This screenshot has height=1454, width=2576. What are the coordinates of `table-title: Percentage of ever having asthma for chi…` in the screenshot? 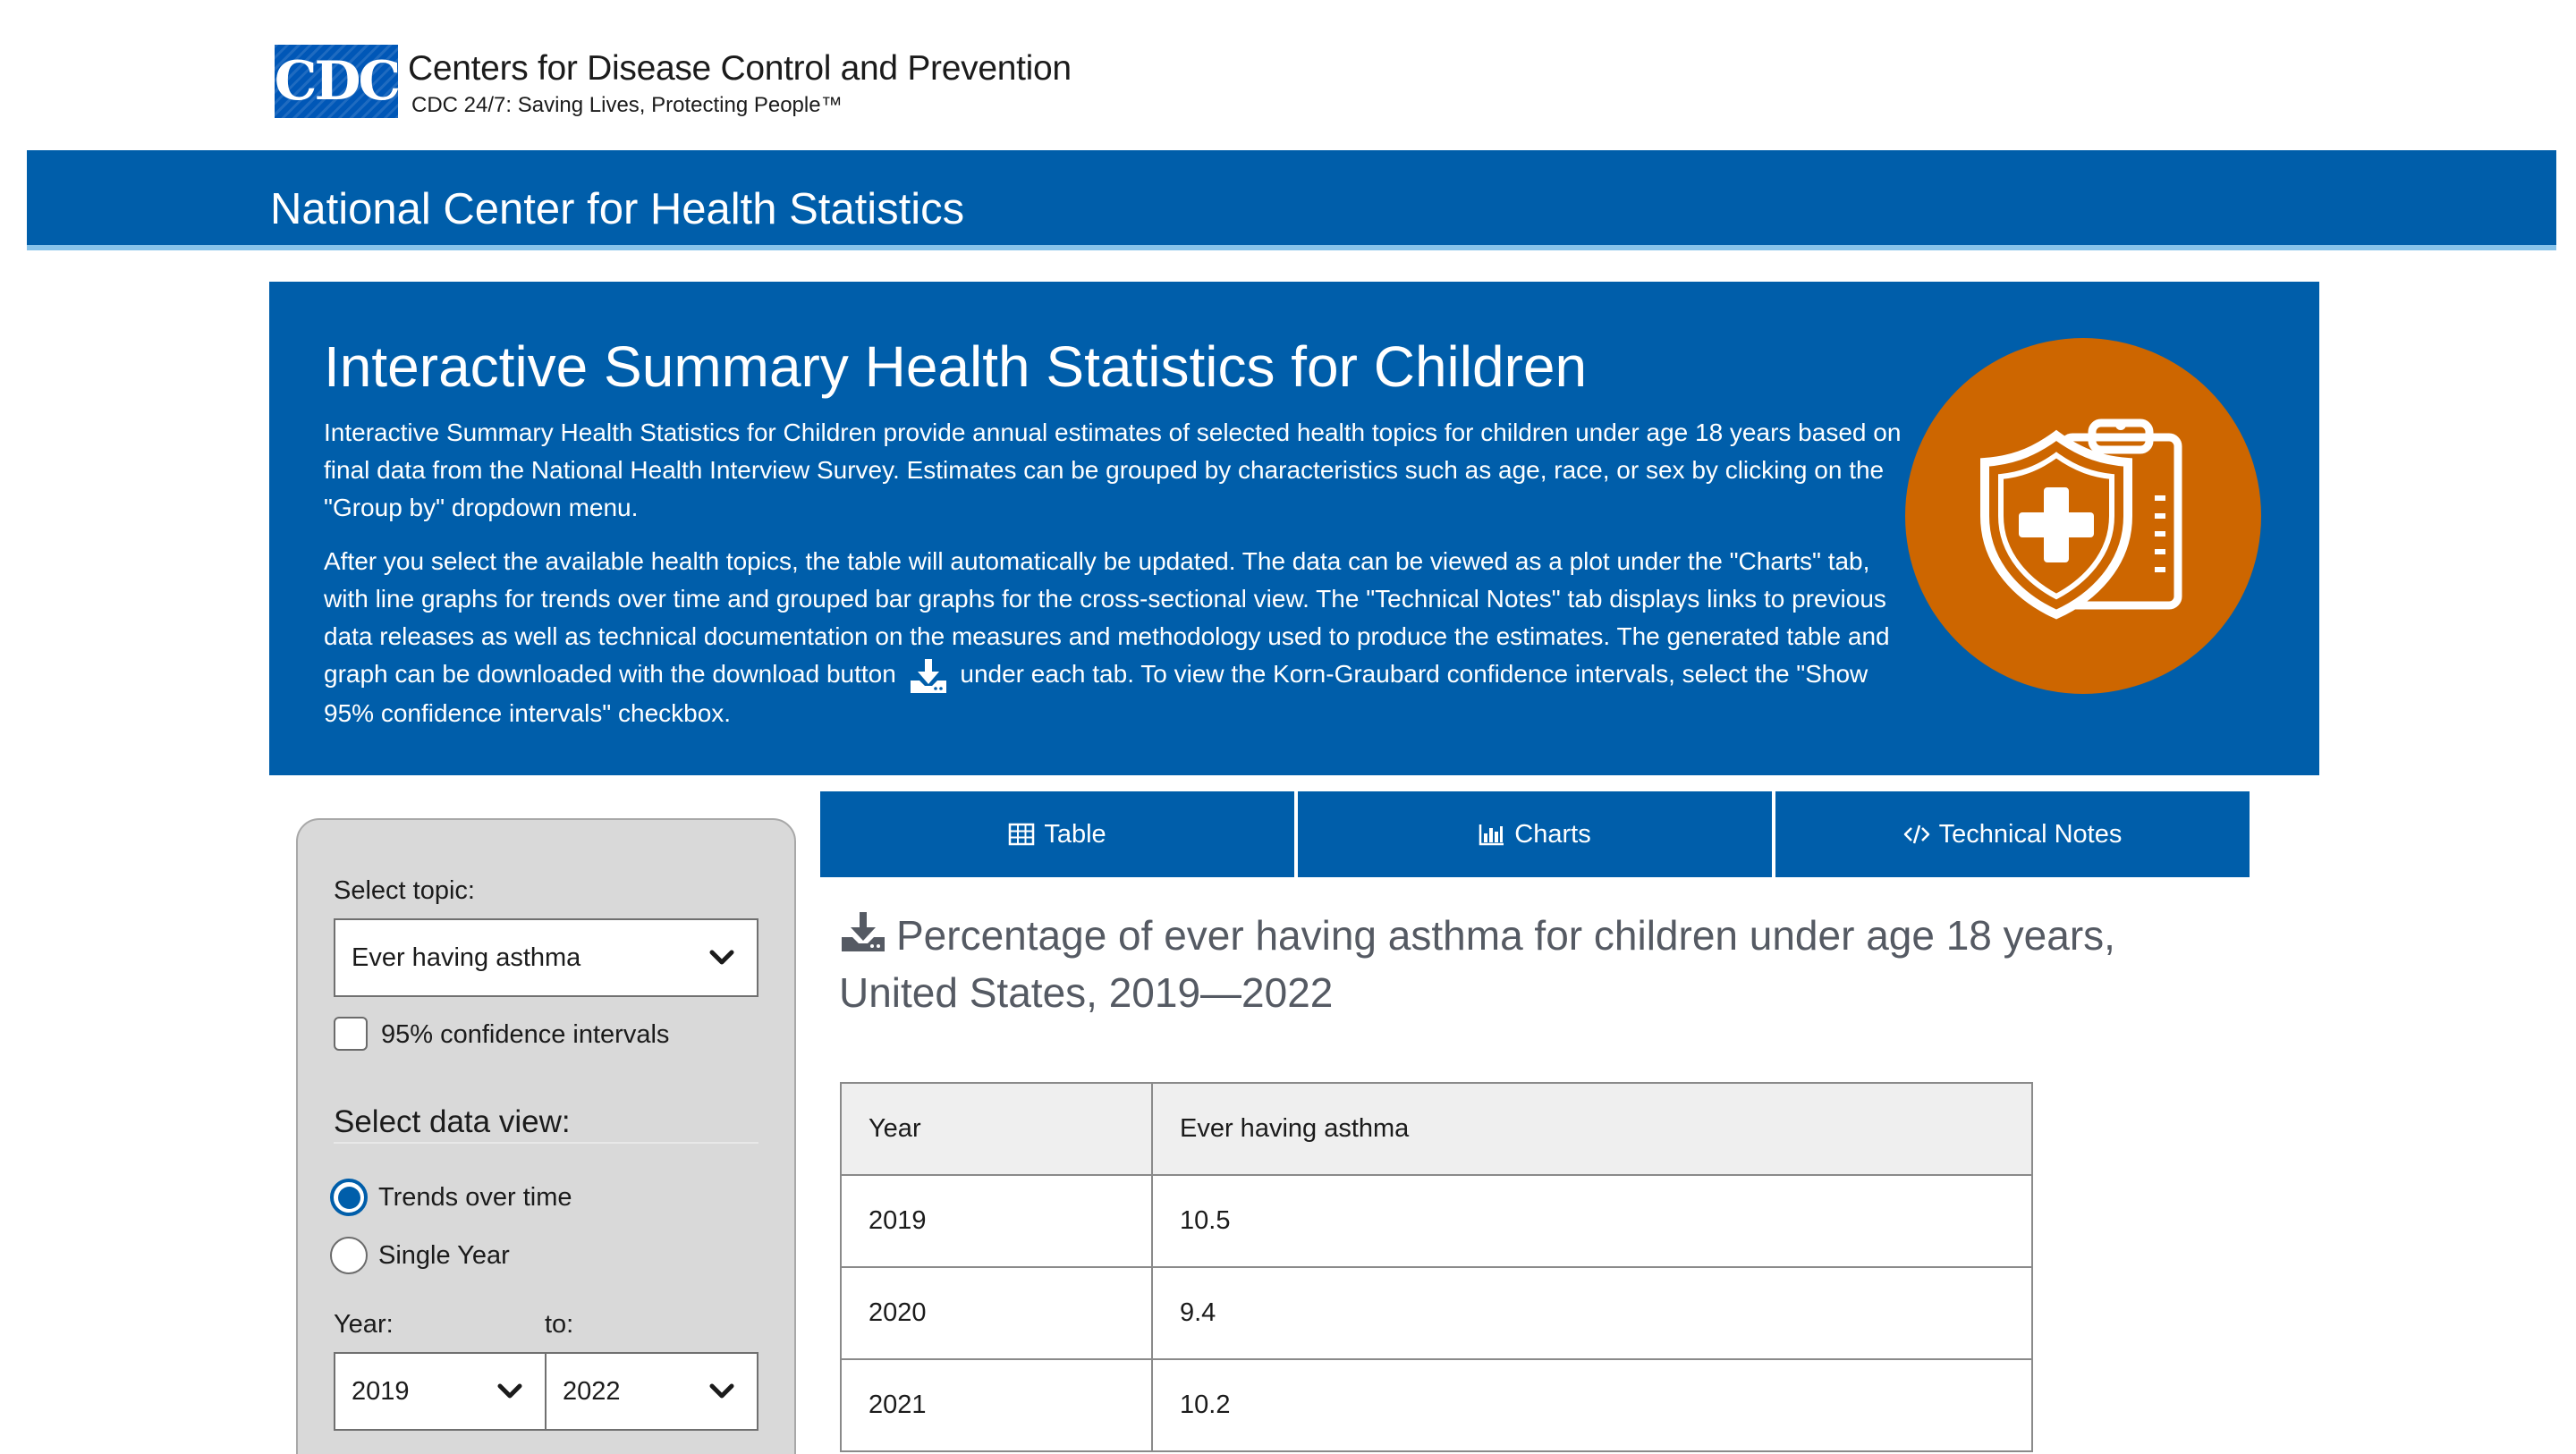 It's located at (1510, 964).